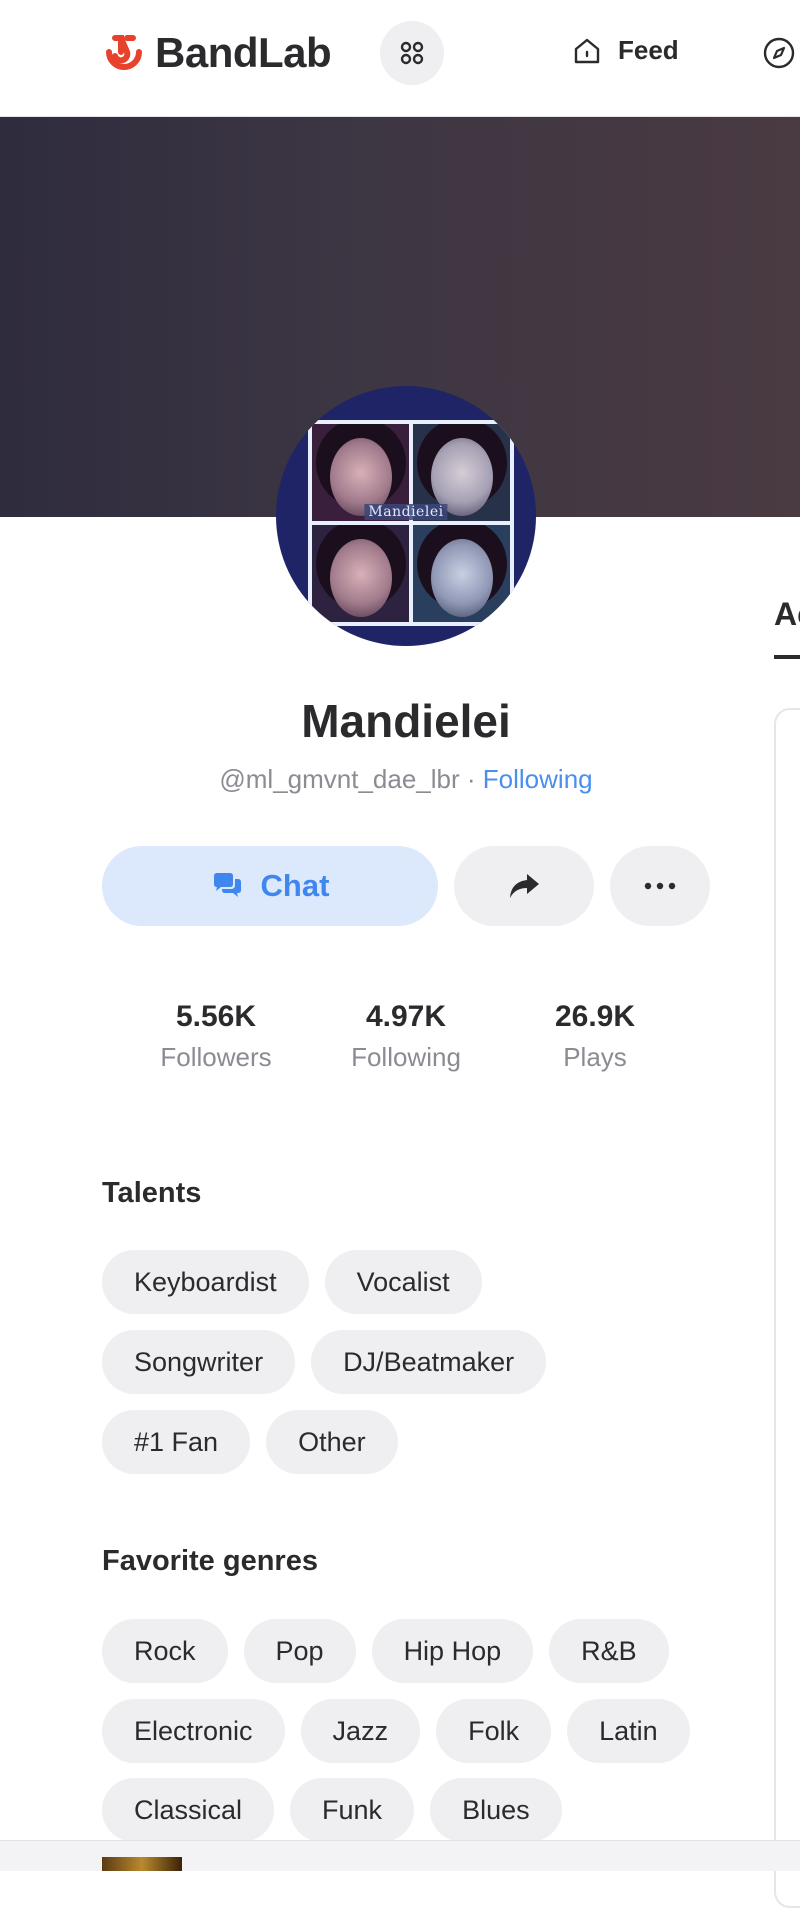  I want to click on profile-avatar: Mandielei, so click(406, 516).